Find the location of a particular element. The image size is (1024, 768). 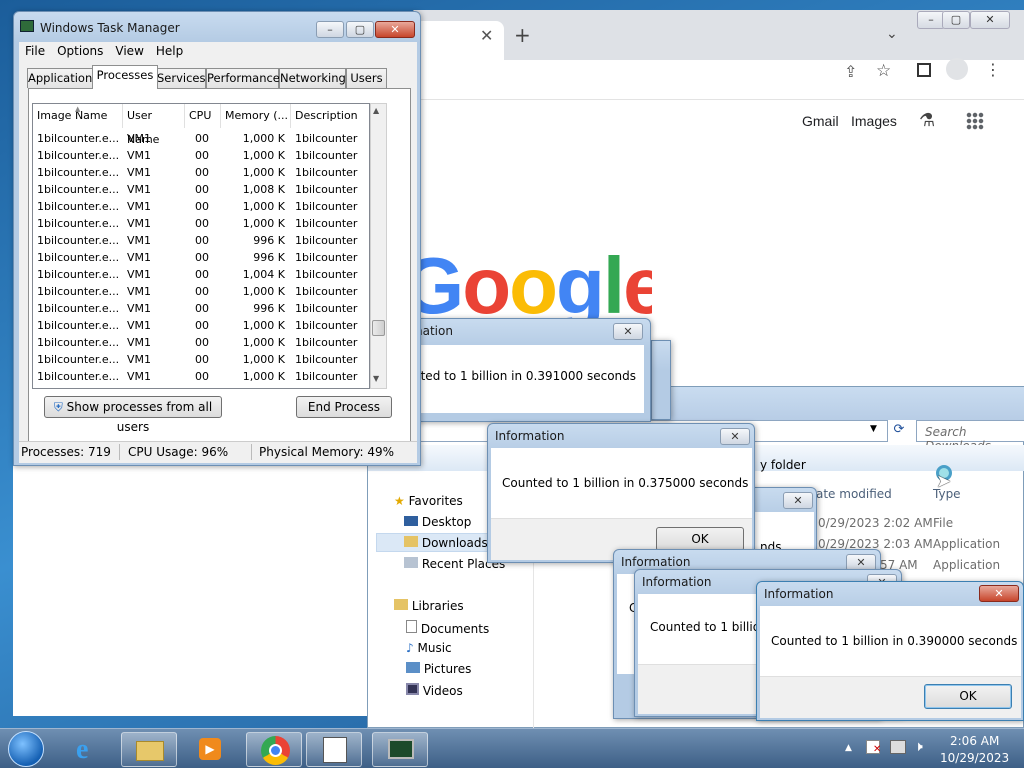

chrome-icon is located at coordinates (274, 749).